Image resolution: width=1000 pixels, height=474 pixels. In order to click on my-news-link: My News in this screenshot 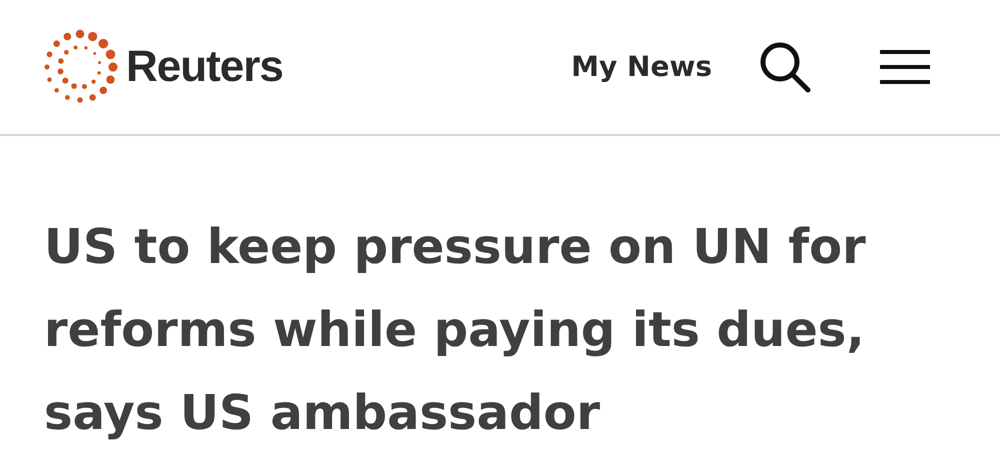, I will do `click(641, 67)`.